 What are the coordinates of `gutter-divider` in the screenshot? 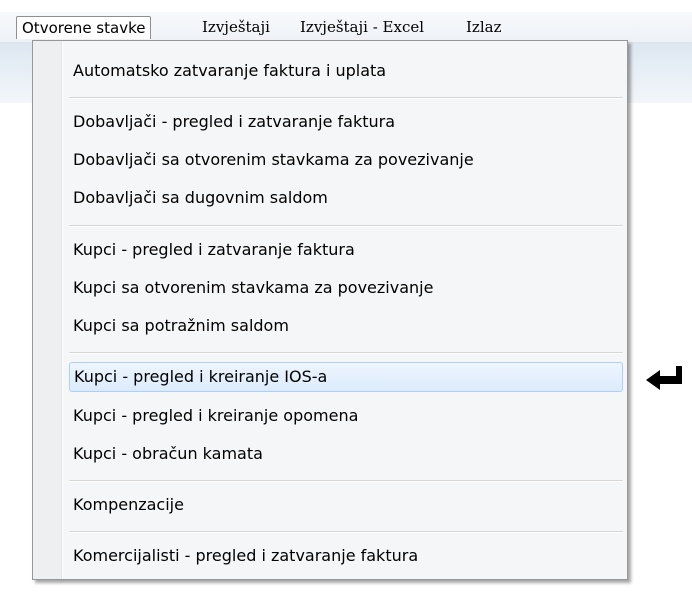 It's located at (62, 310).